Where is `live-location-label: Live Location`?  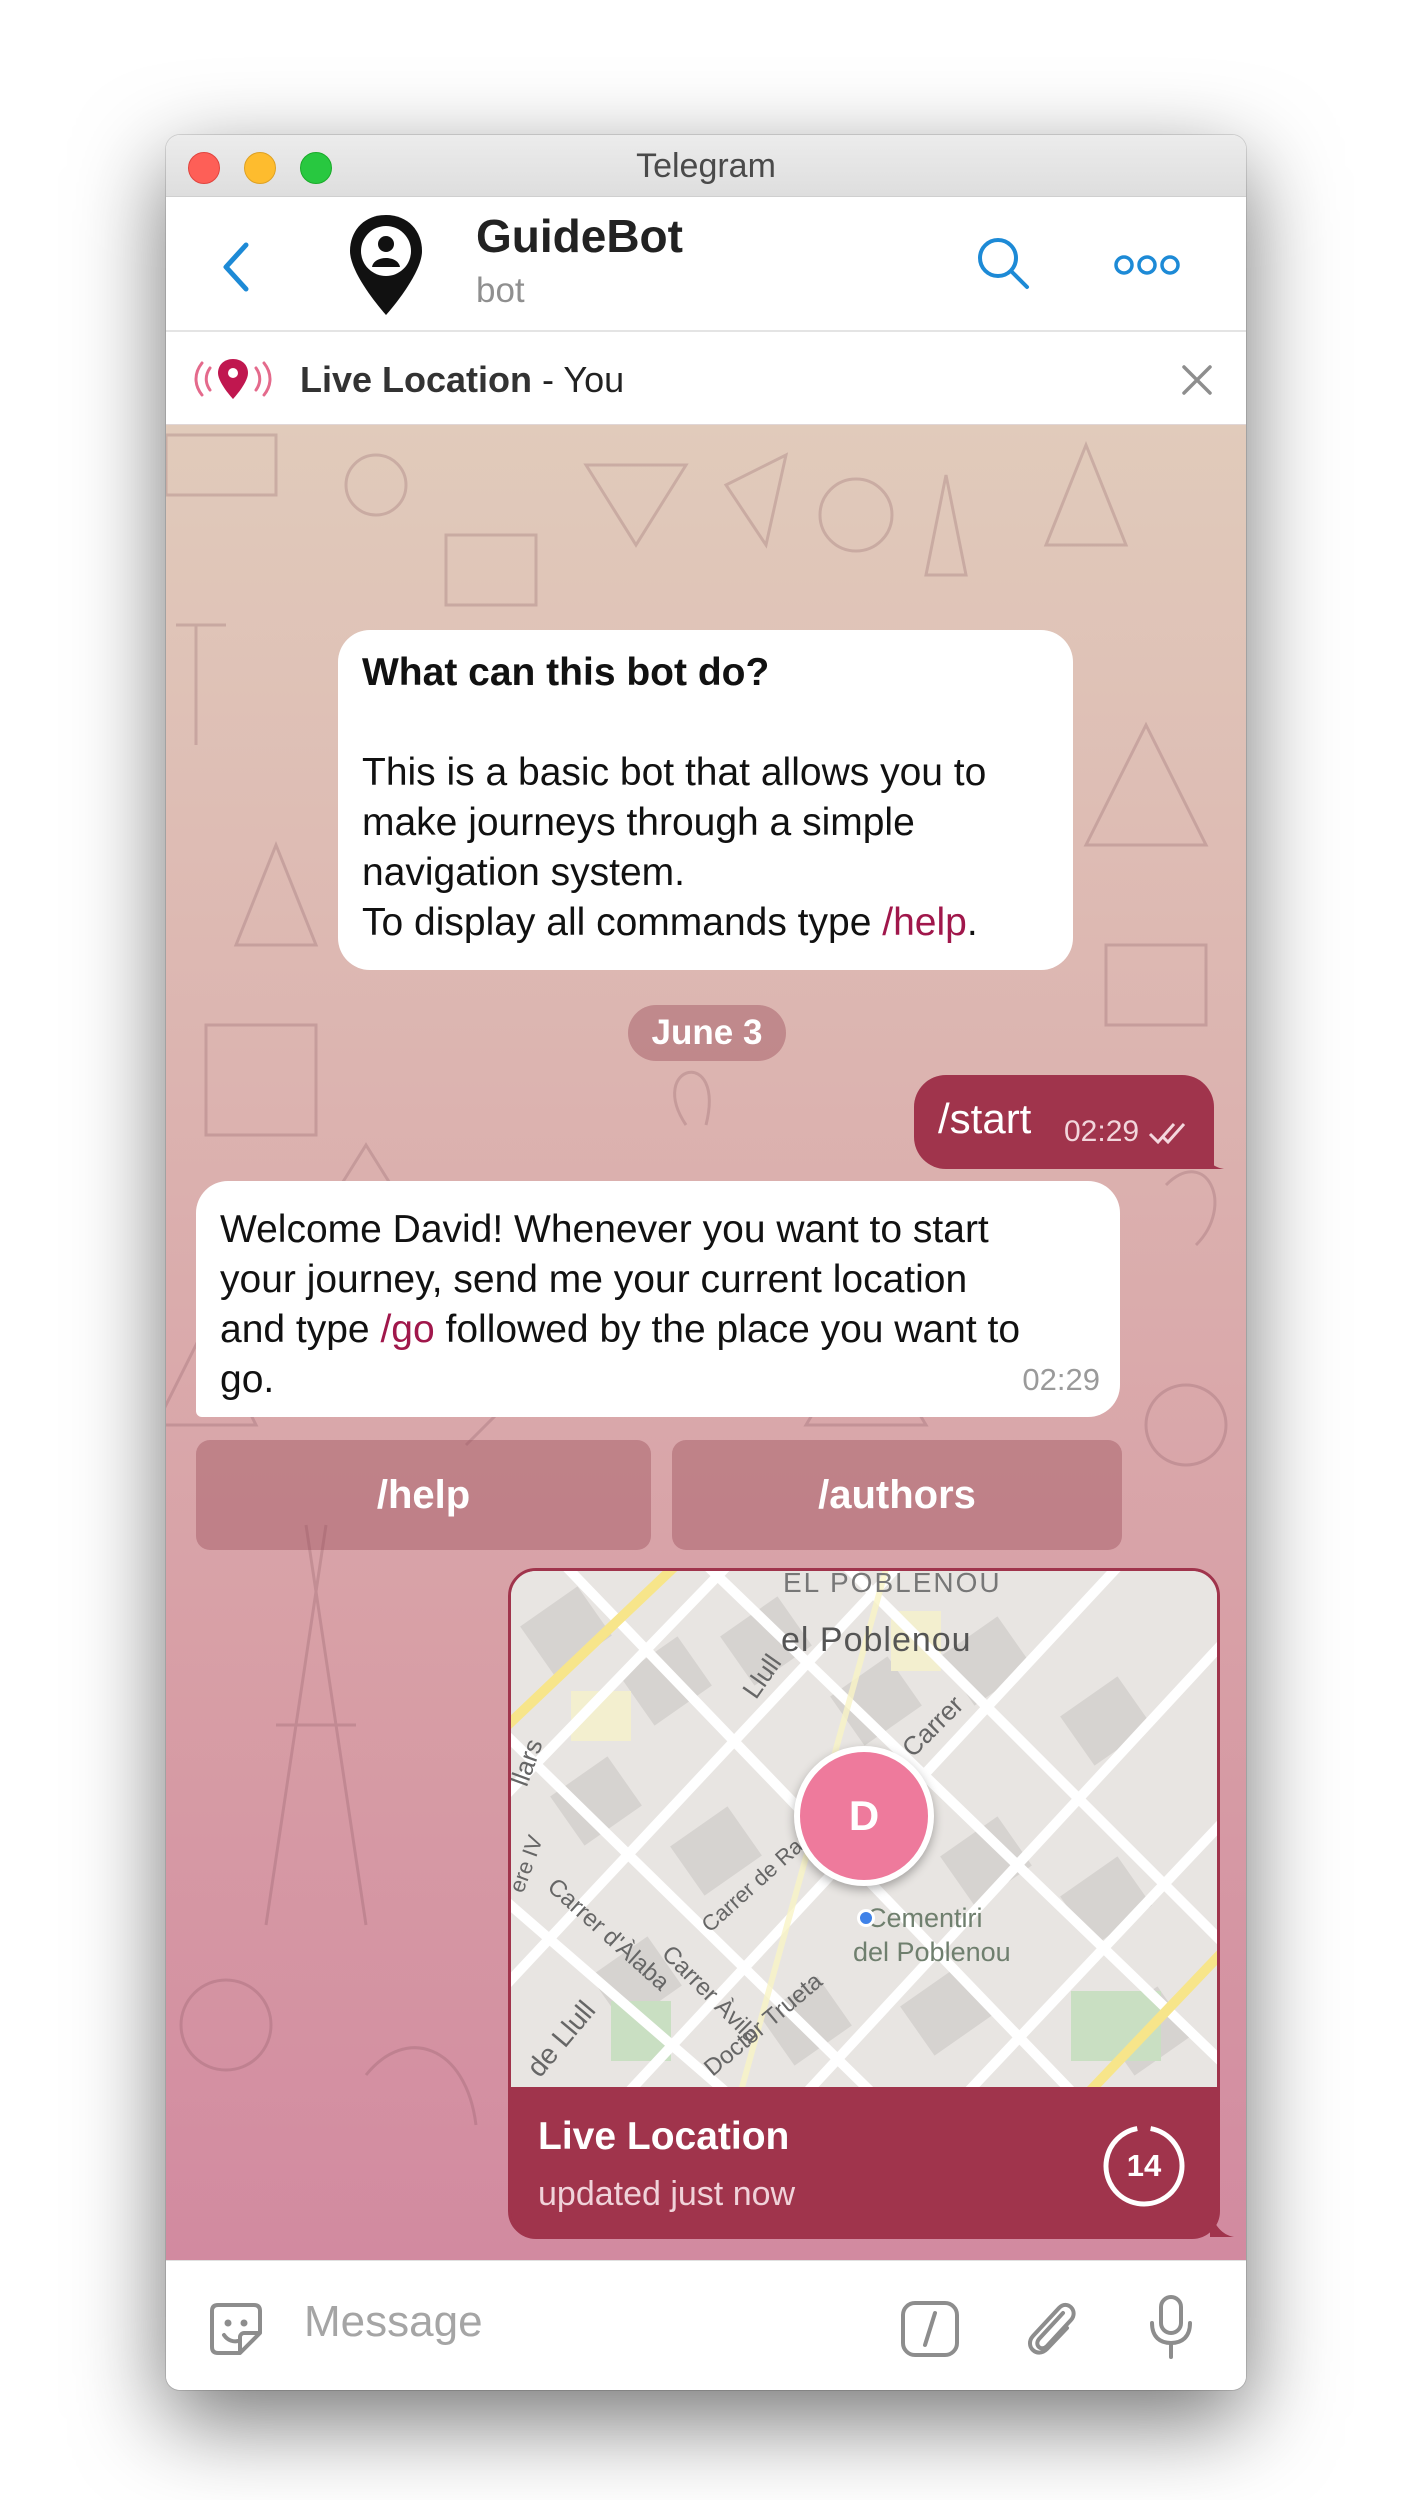
live-location-label: Live Location is located at coordinates (416, 379).